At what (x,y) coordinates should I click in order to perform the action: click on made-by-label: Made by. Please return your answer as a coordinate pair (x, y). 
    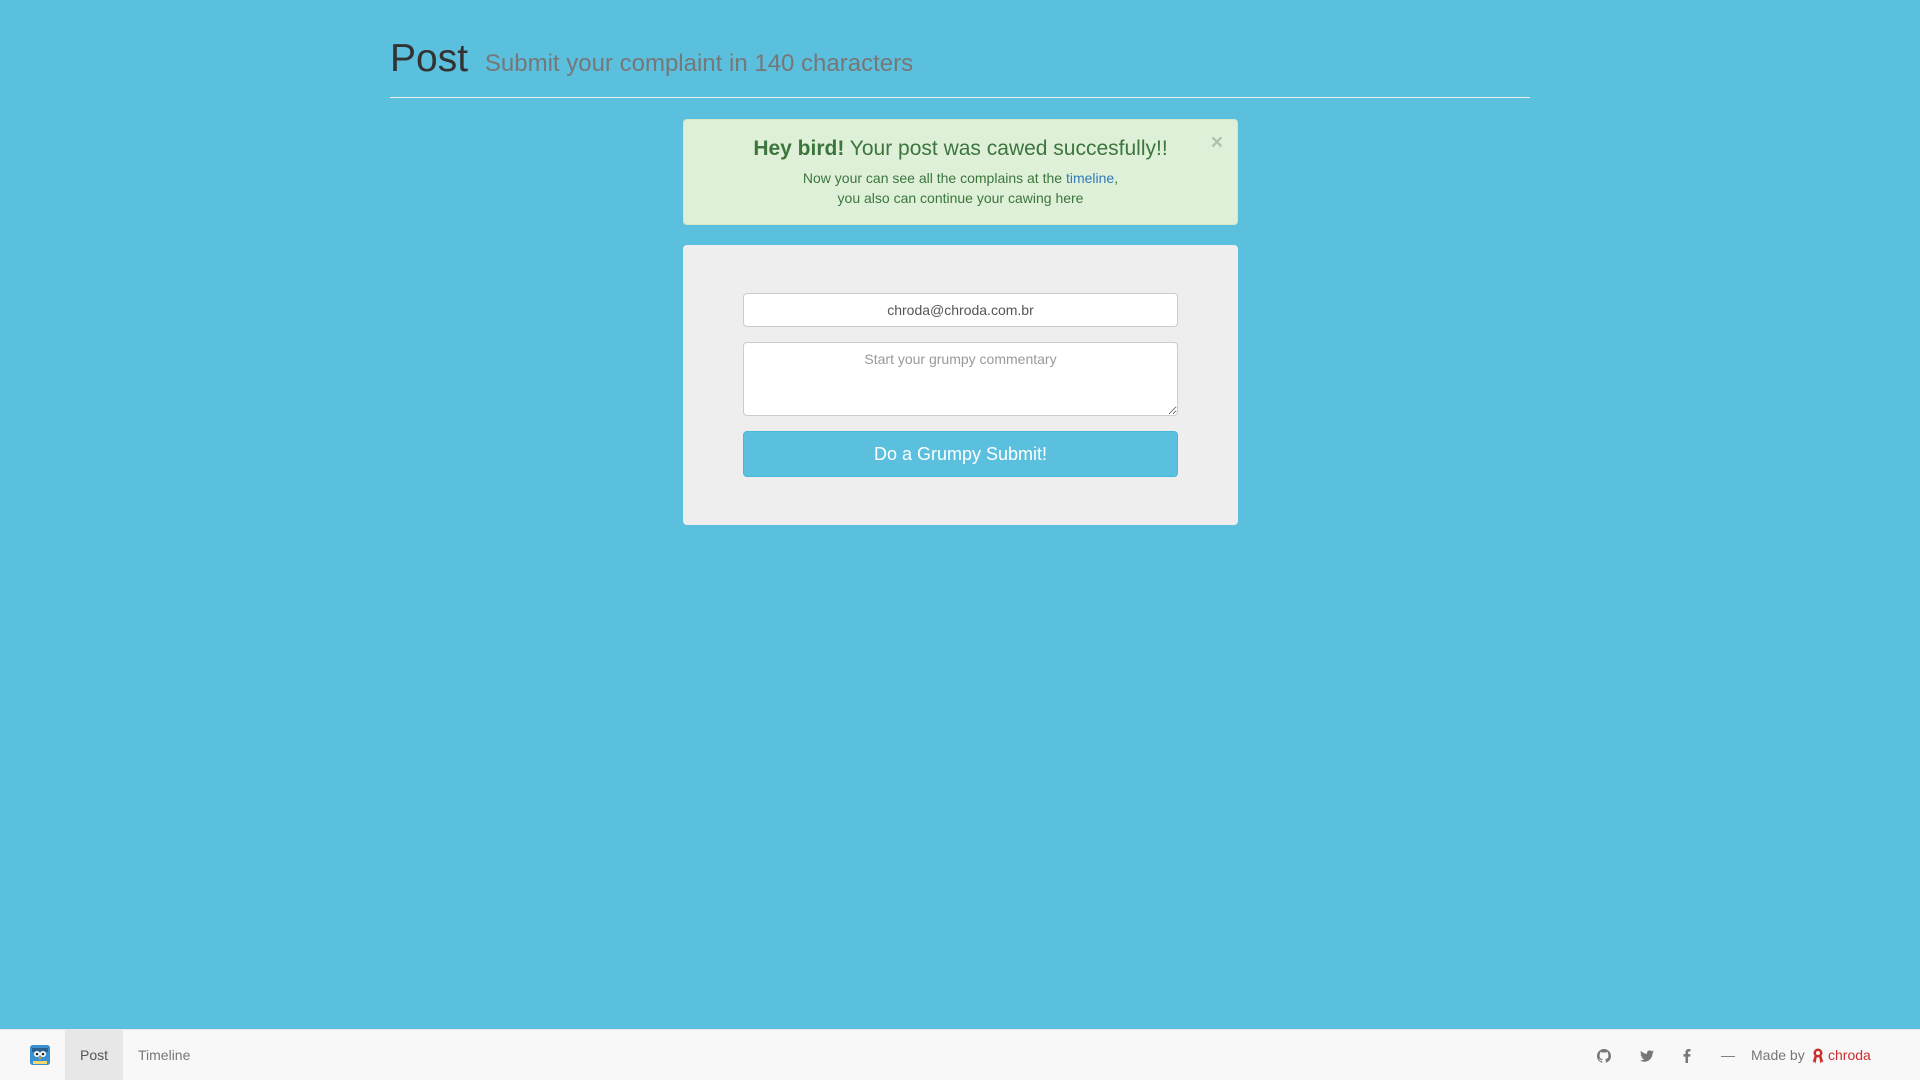
    Looking at the image, I should click on (1778, 1055).